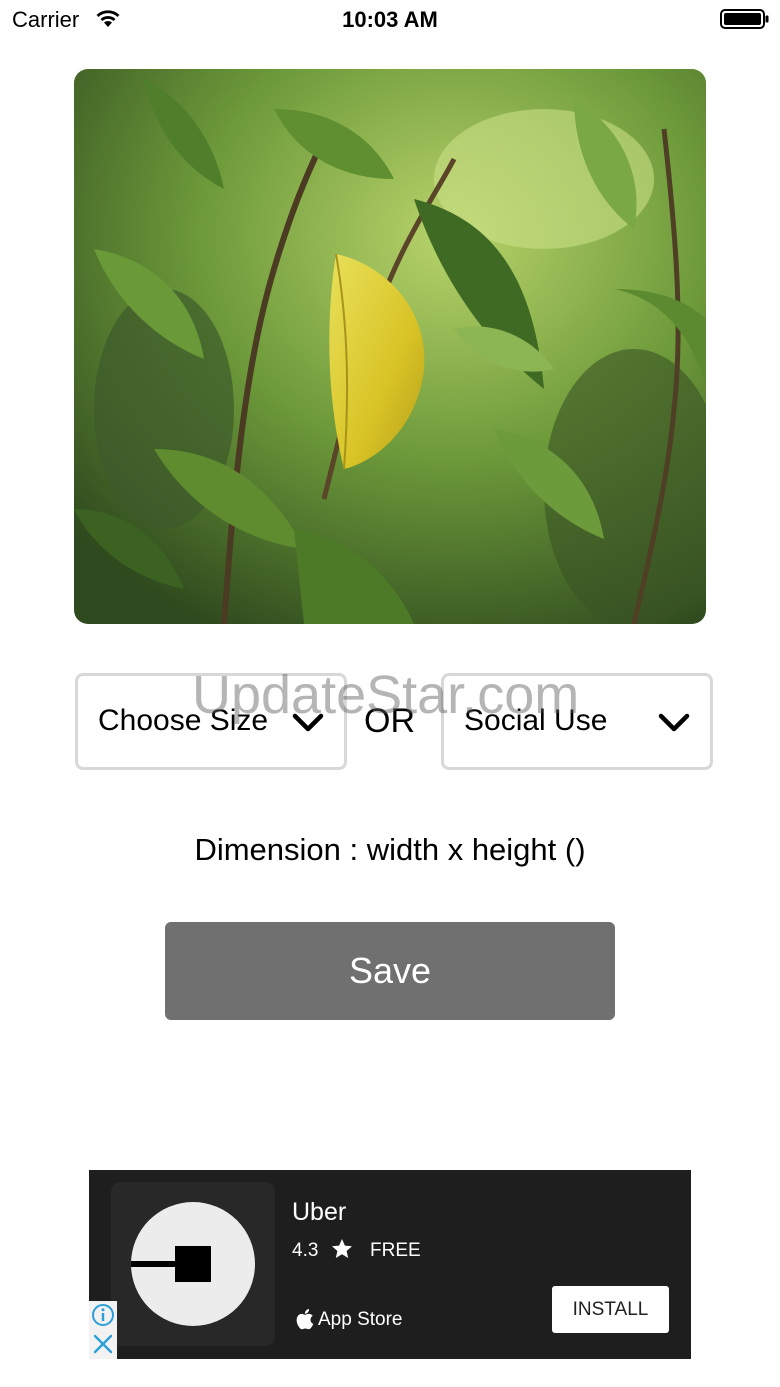  What do you see at coordinates (360, 1319) in the screenshot?
I see `app-store-label: App Store` at bounding box center [360, 1319].